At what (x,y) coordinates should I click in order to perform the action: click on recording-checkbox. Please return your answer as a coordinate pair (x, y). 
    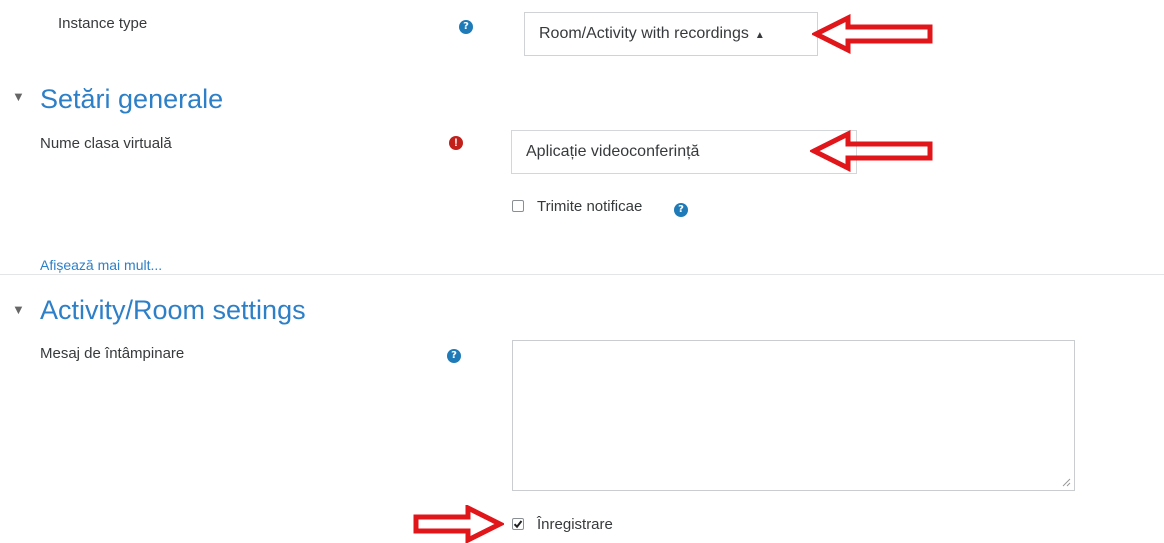
    Looking at the image, I should click on (518, 524).